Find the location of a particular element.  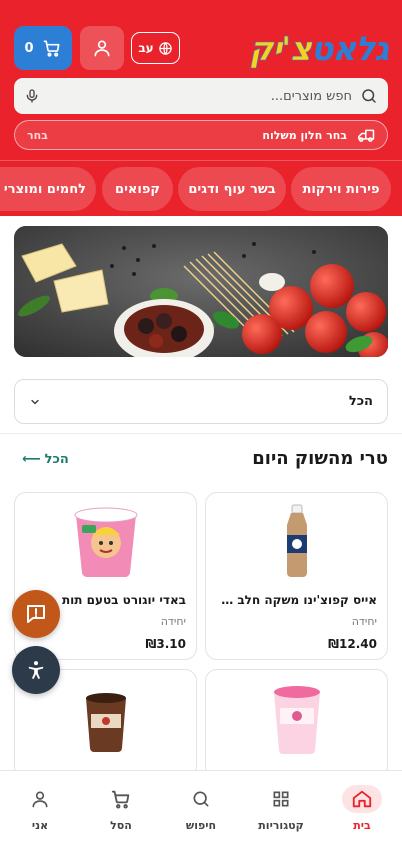

nav-home: בית is located at coordinates (362, 807).